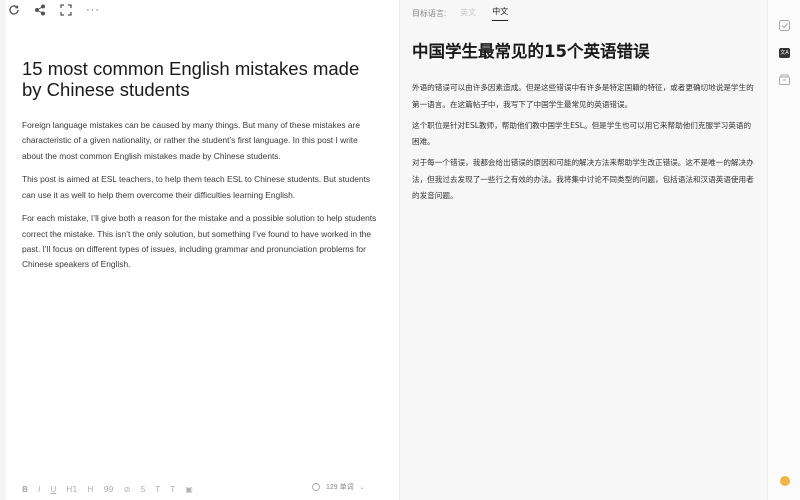 The image size is (800, 500). I want to click on italic-button: I, so click(39, 489).